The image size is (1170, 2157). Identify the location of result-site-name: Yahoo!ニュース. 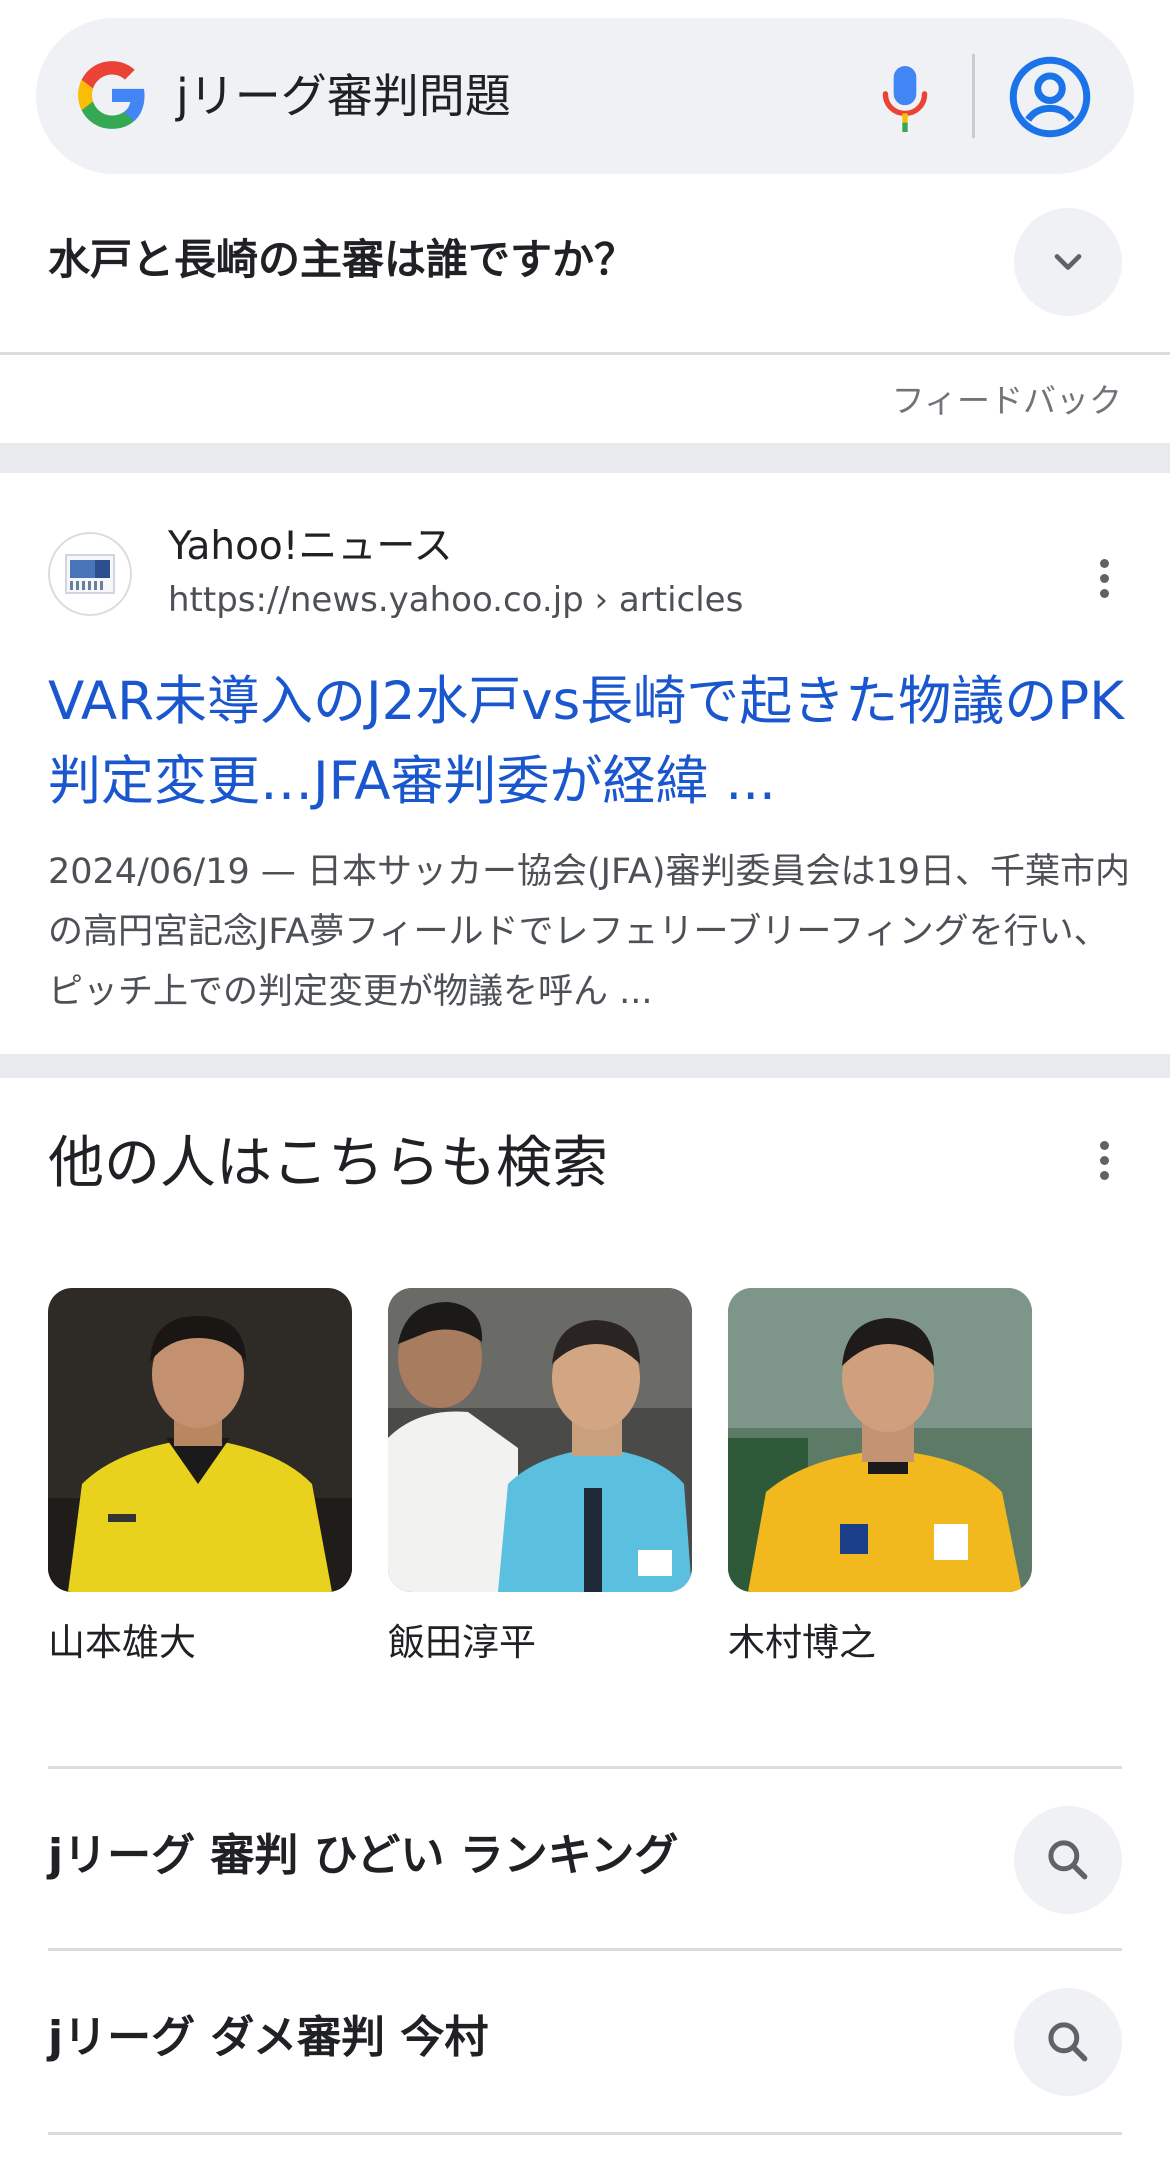
(310, 547).